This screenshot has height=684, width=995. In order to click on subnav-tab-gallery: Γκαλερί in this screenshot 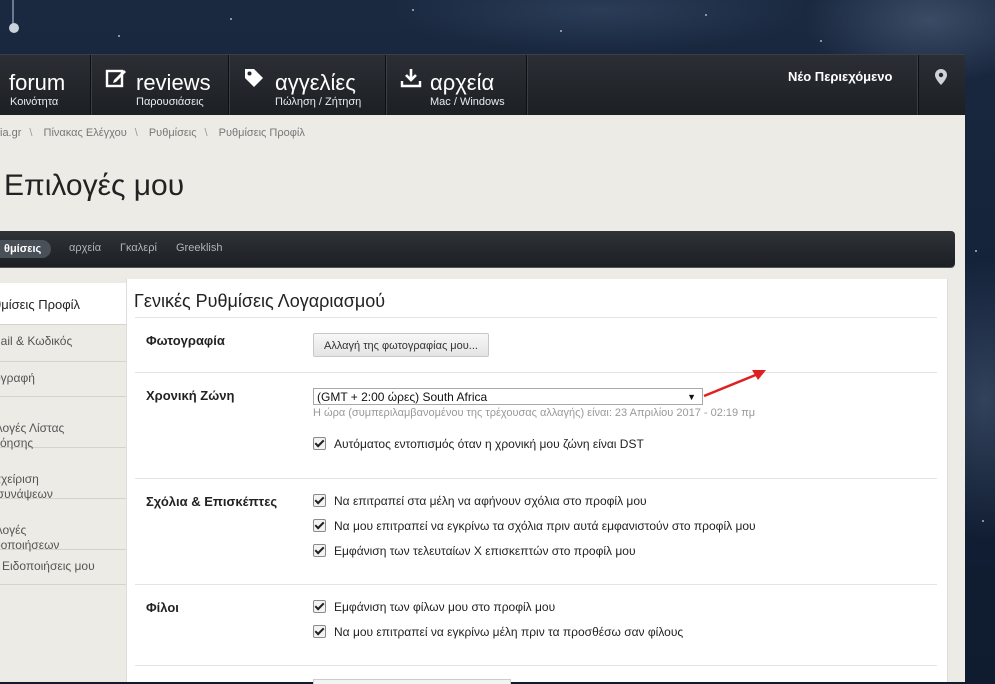, I will do `click(138, 248)`.